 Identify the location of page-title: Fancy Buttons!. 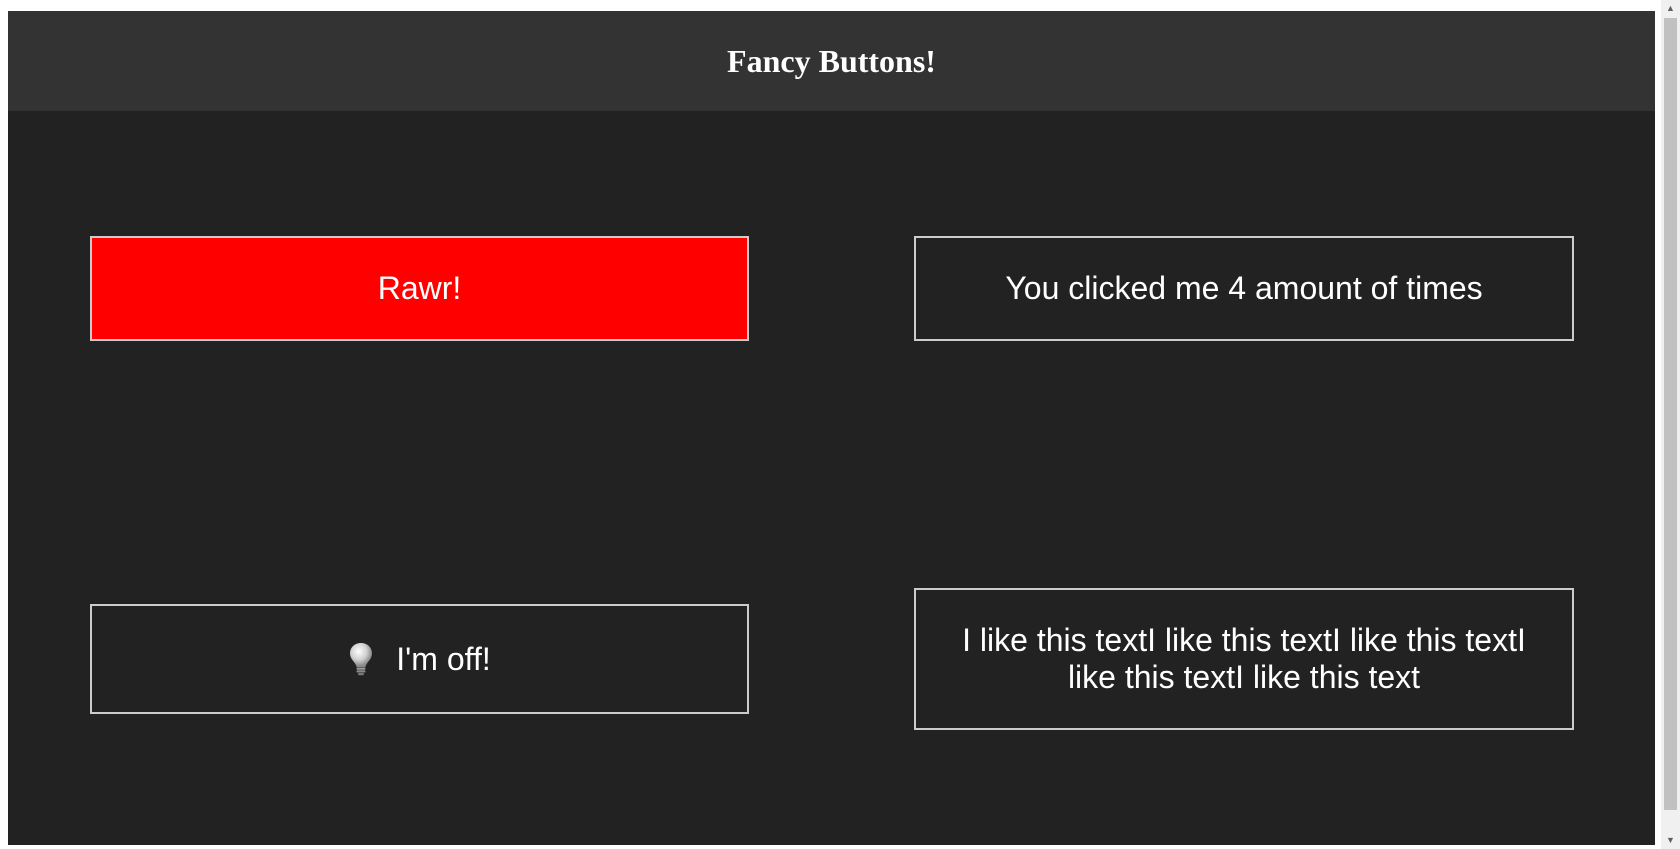
(831, 60).